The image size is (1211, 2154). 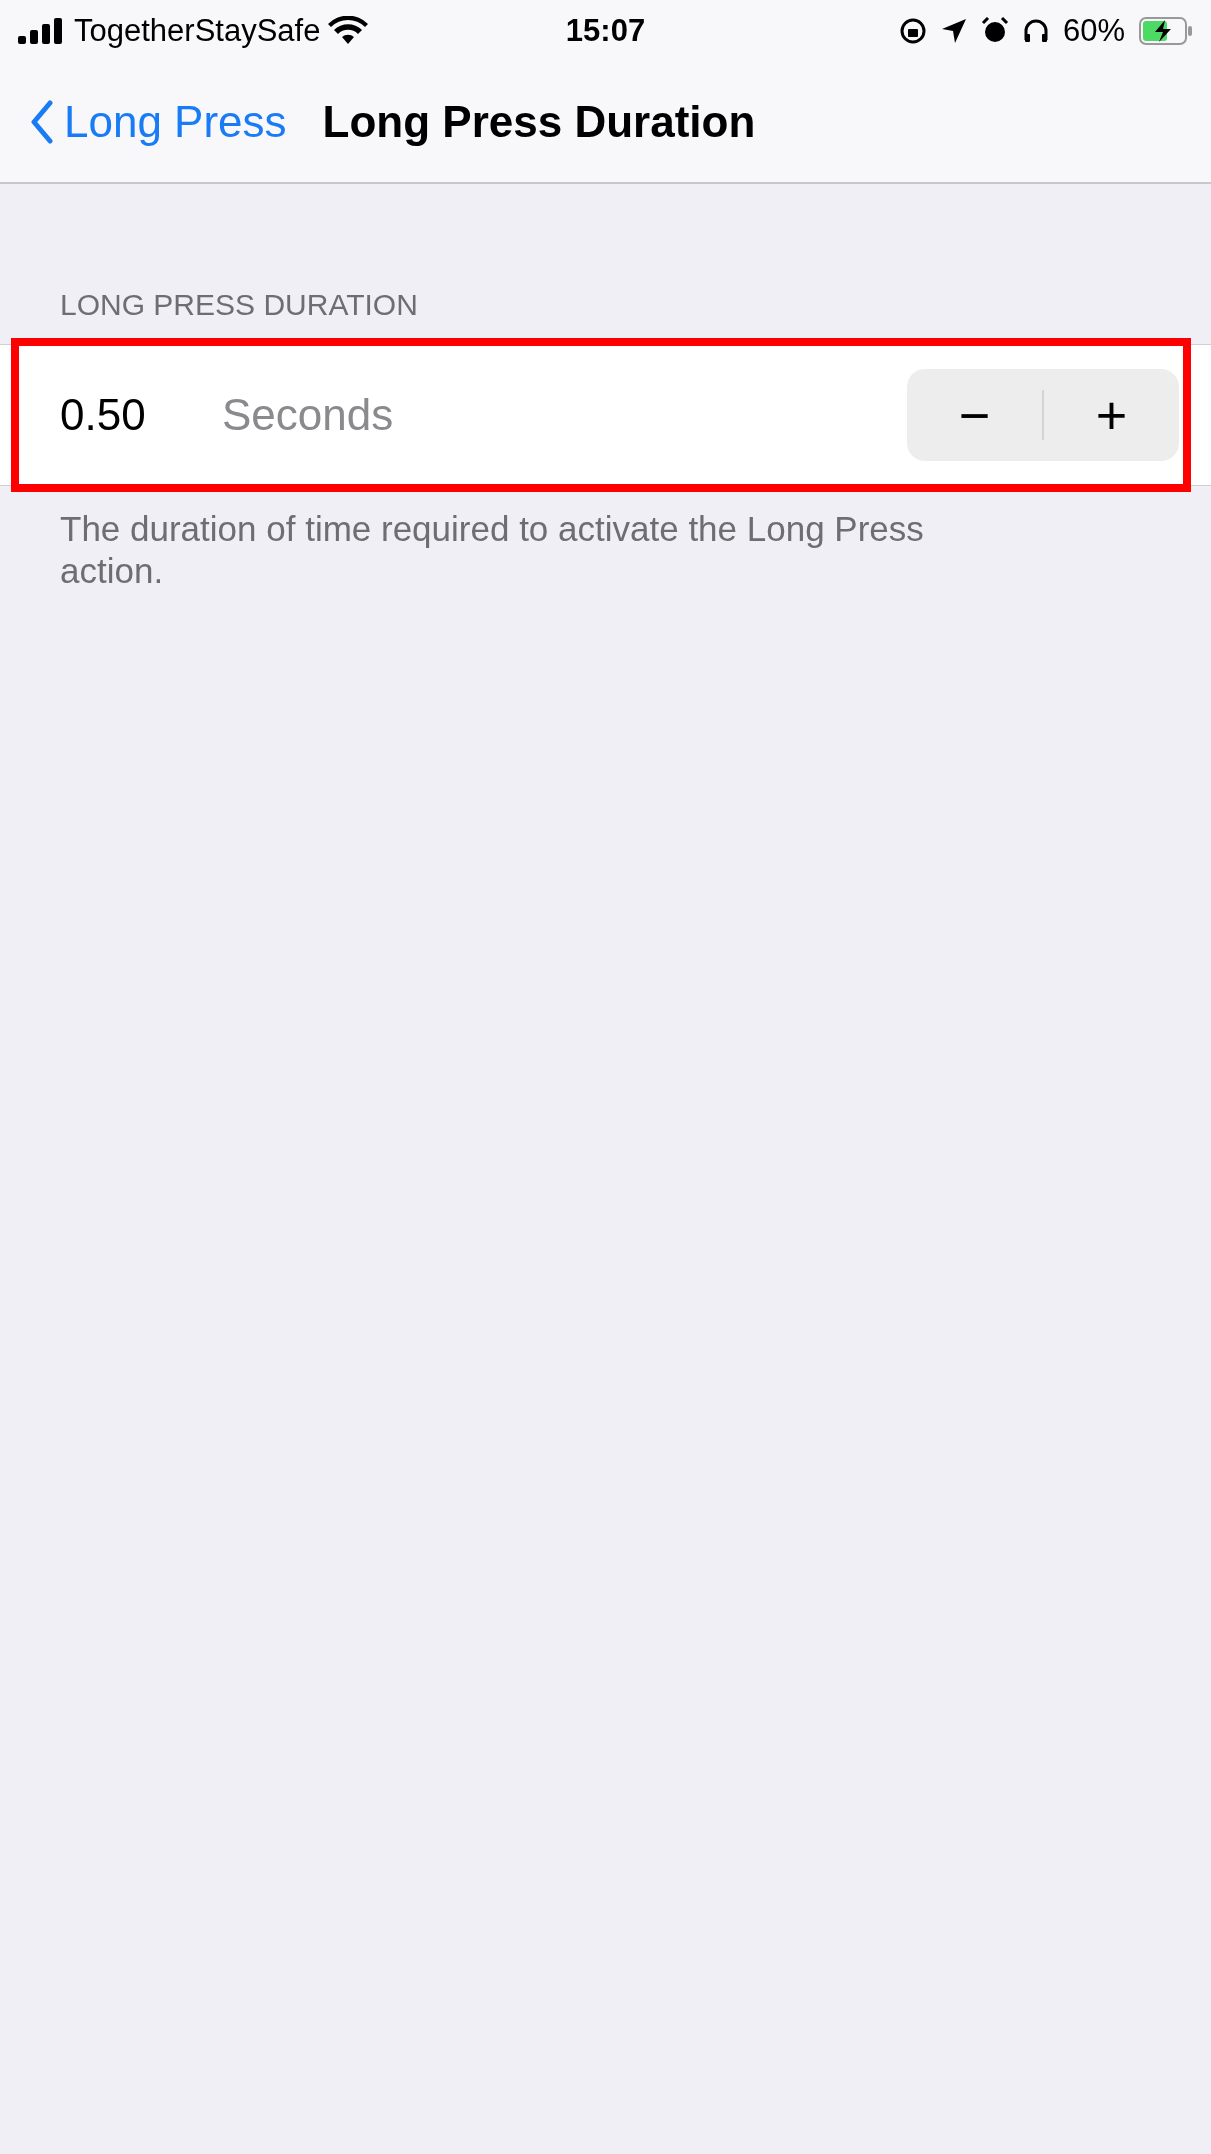 What do you see at coordinates (42, 122) in the screenshot?
I see `chevron-left-icon` at bounding box center [42, 122].